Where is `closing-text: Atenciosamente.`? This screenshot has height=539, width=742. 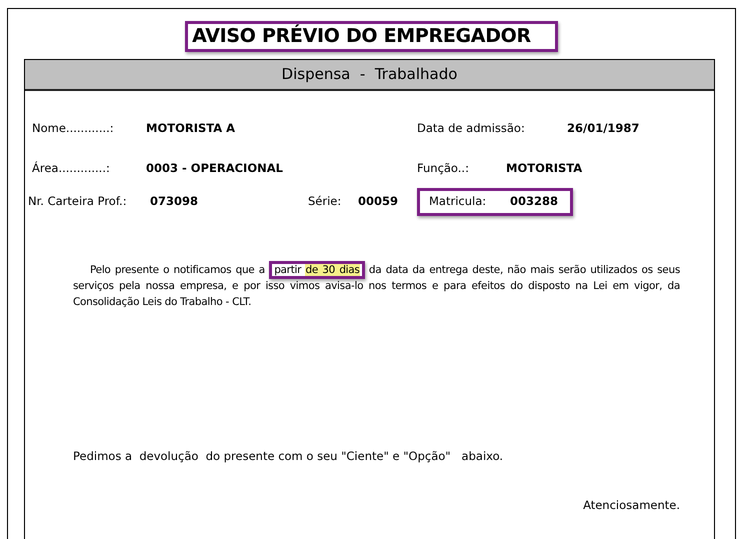
closing-text: Atenciosamente. is located at coordinates (631, 505).